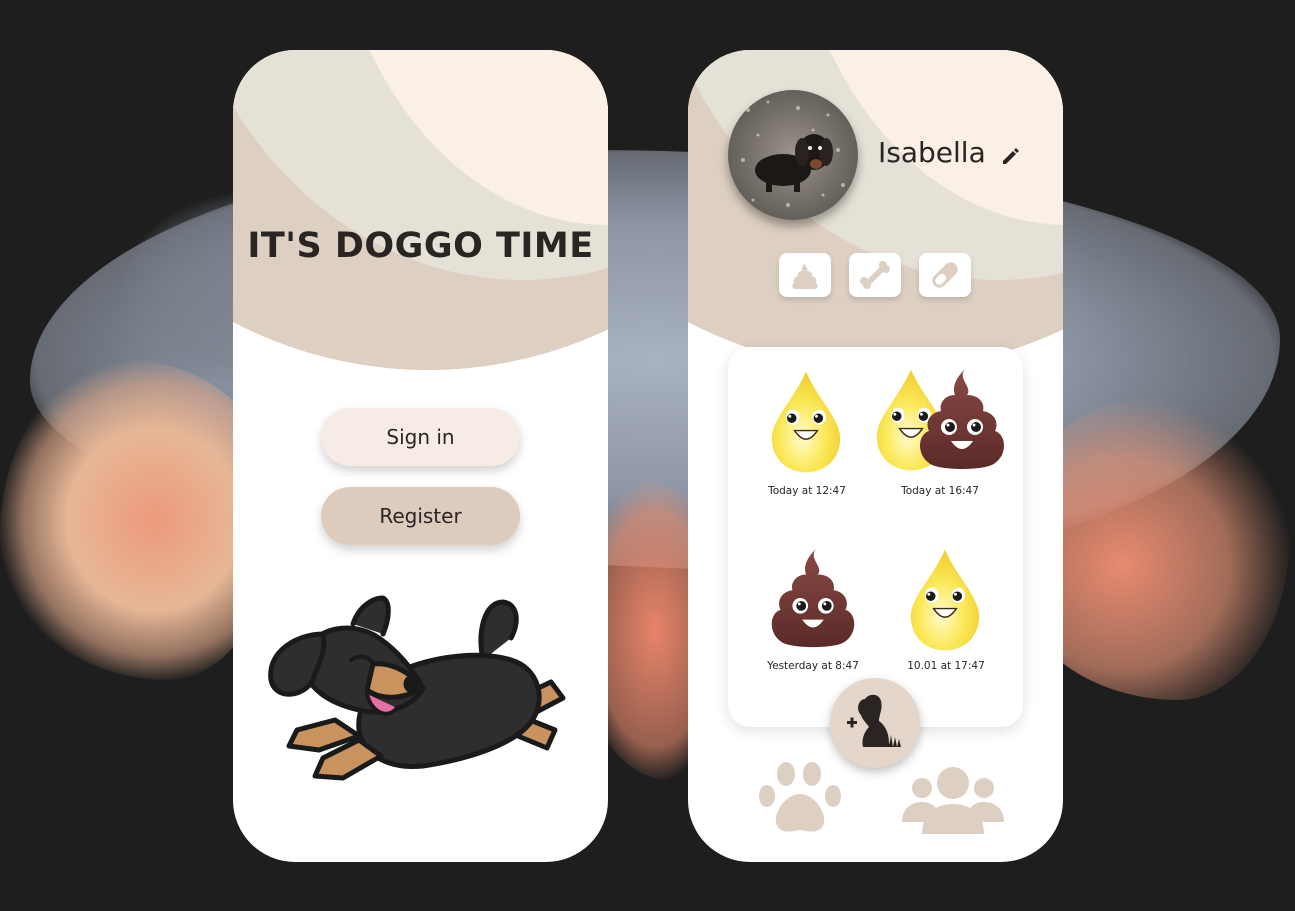  Describe the element at coordinates (1010, 156) in the screenshot. I see `pencil-icon` at that location.